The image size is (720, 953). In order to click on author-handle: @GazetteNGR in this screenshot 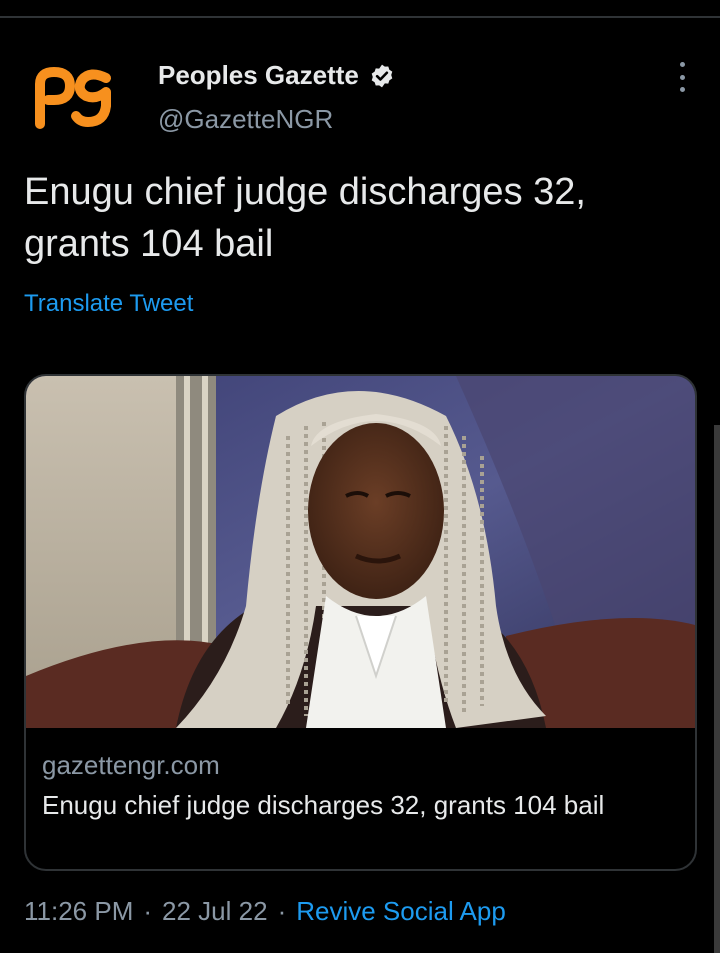, I will do `click(245, 119)`.